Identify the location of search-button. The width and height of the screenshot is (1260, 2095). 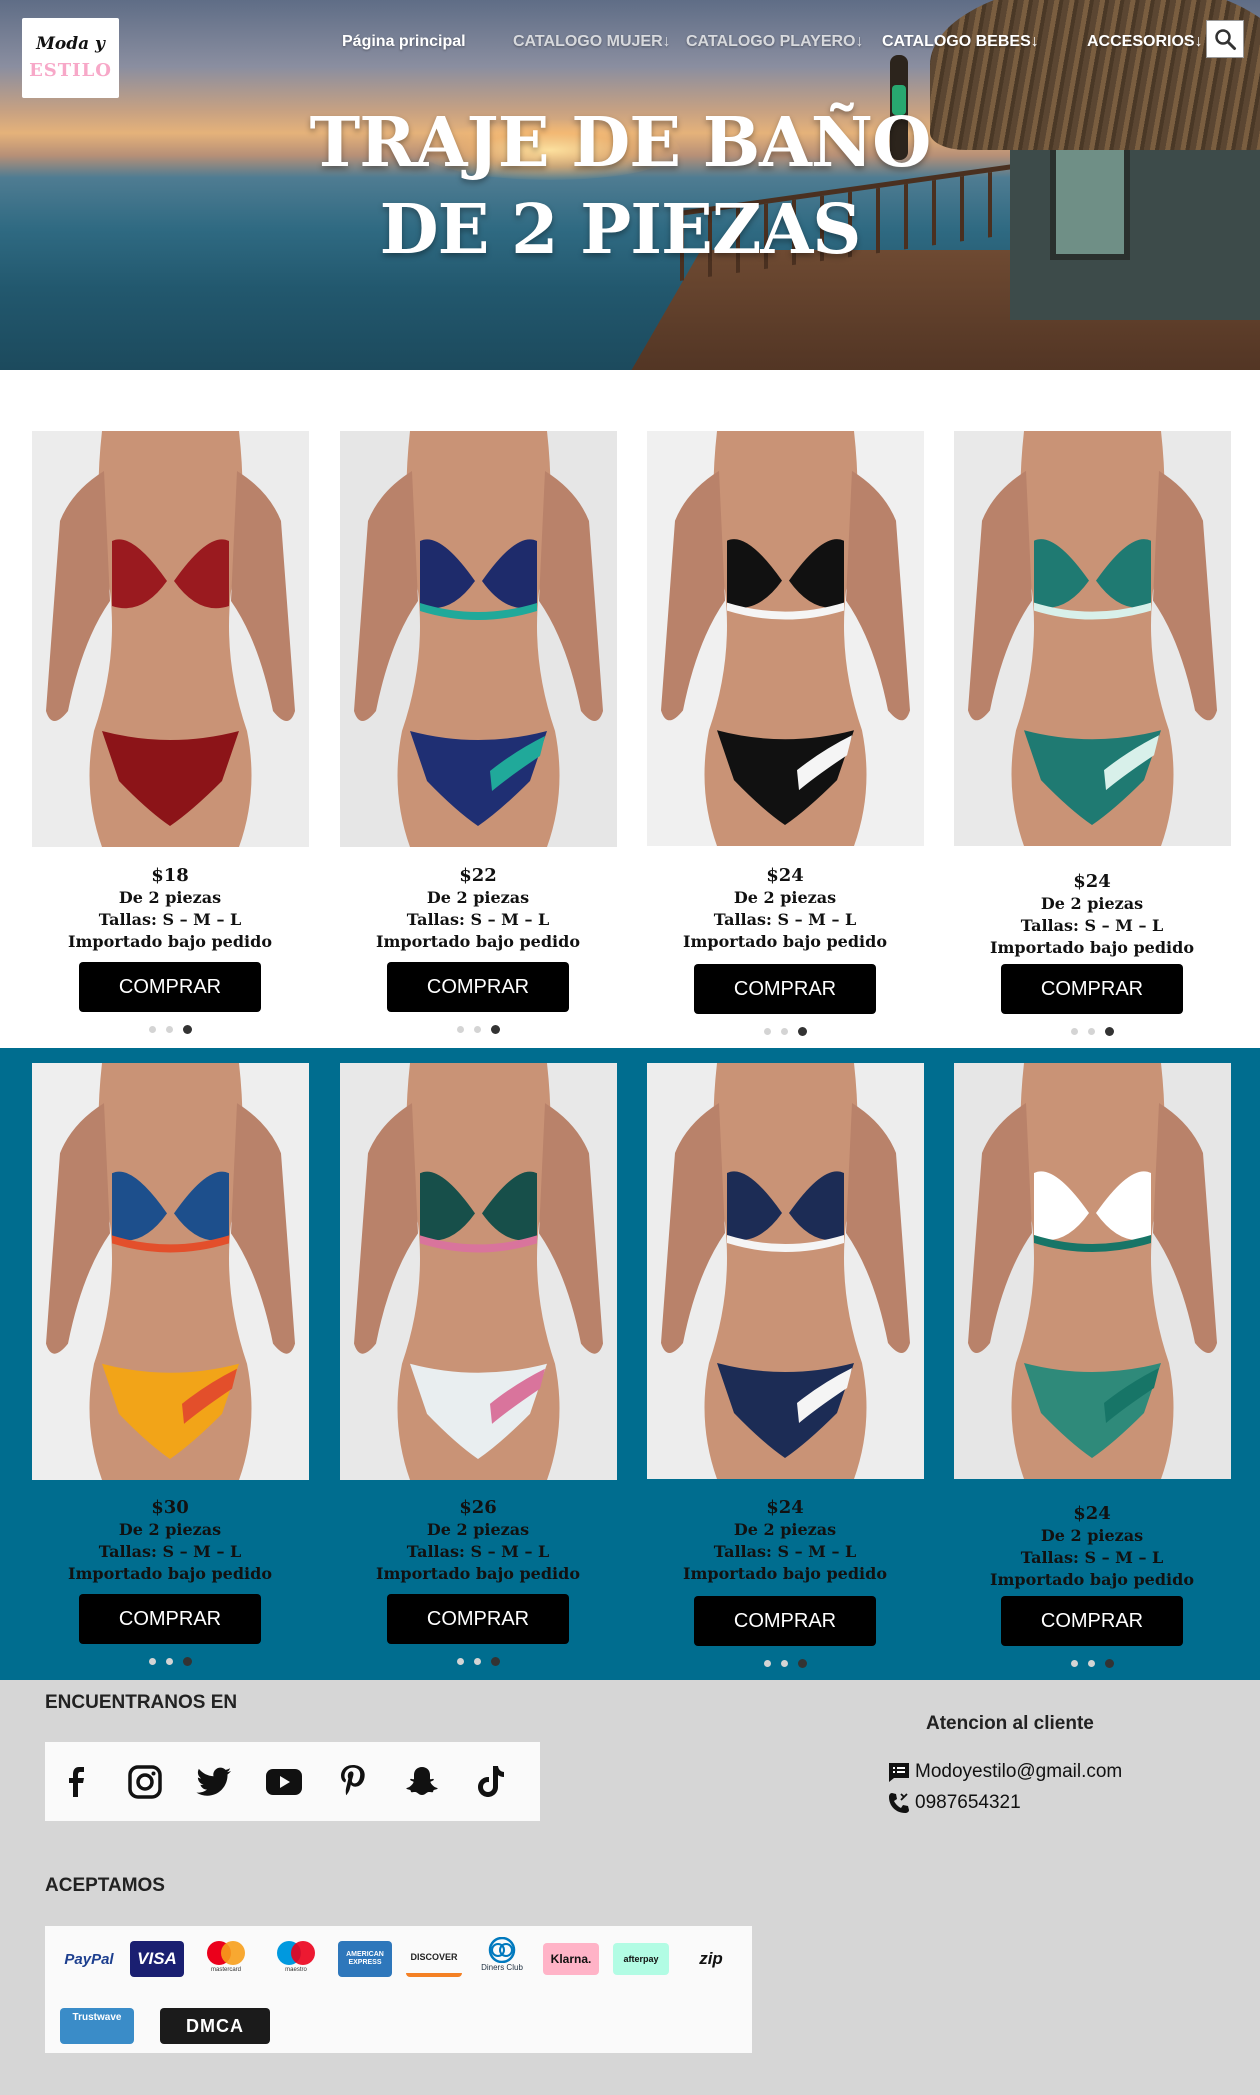
(1225, 39).